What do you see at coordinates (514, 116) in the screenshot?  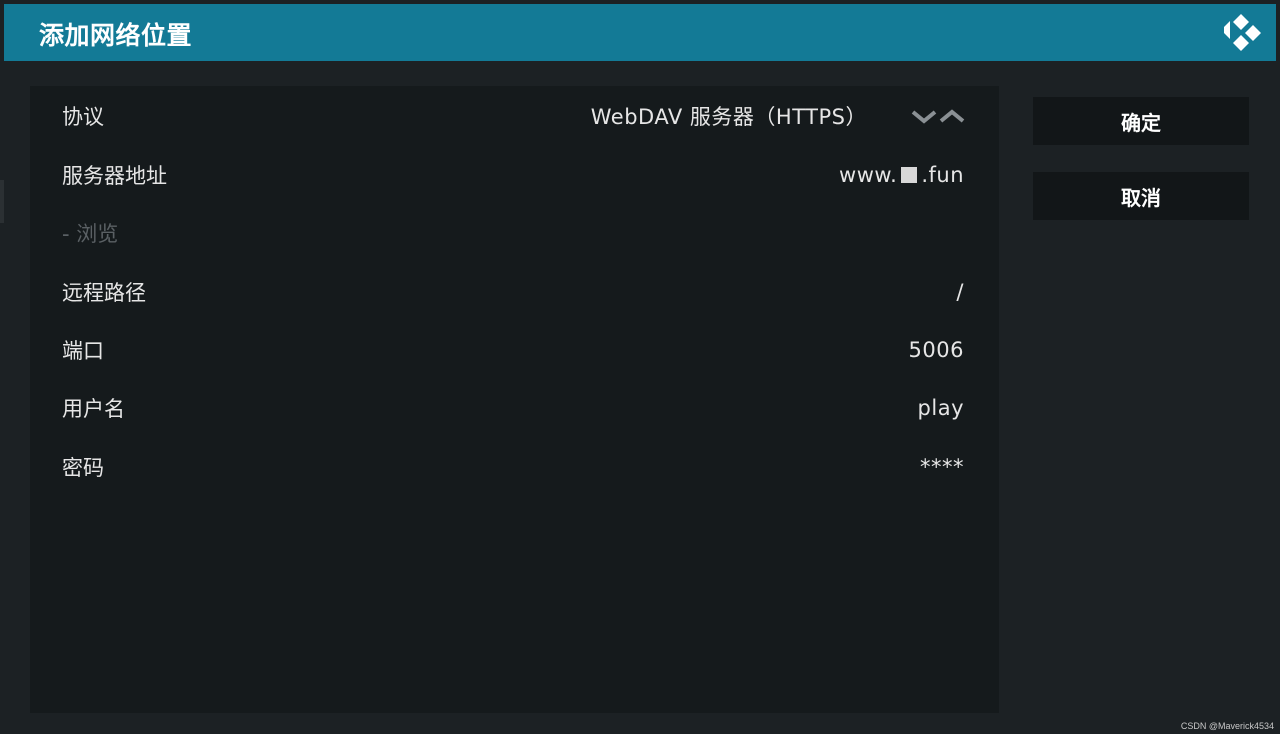 I see `protocol-row: 协议 WebDAV 服务器（HTTPS）` at bounding box center [514, 116].